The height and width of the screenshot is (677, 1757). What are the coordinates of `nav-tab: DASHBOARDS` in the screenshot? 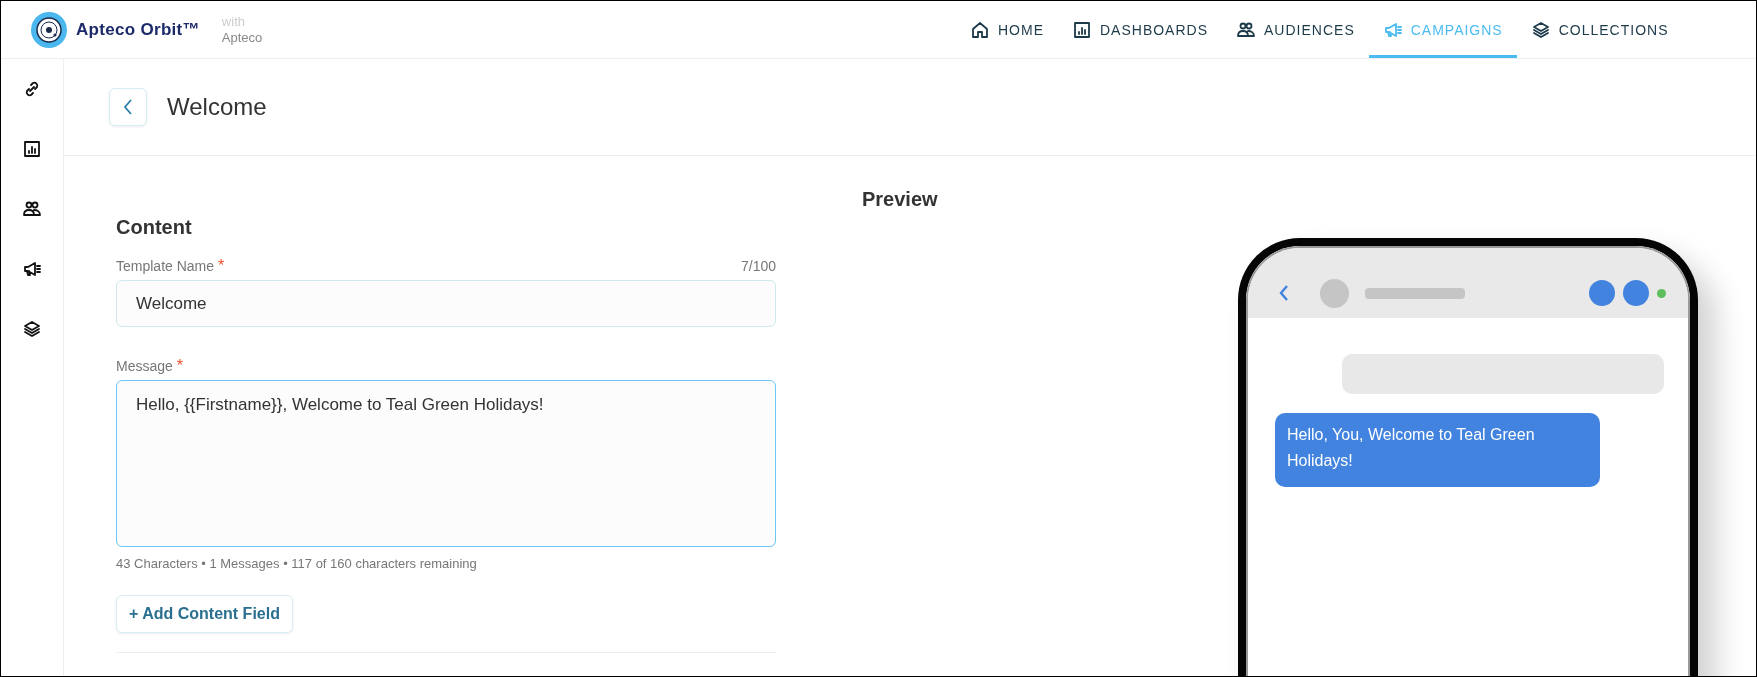 It's located at (1140, 29).